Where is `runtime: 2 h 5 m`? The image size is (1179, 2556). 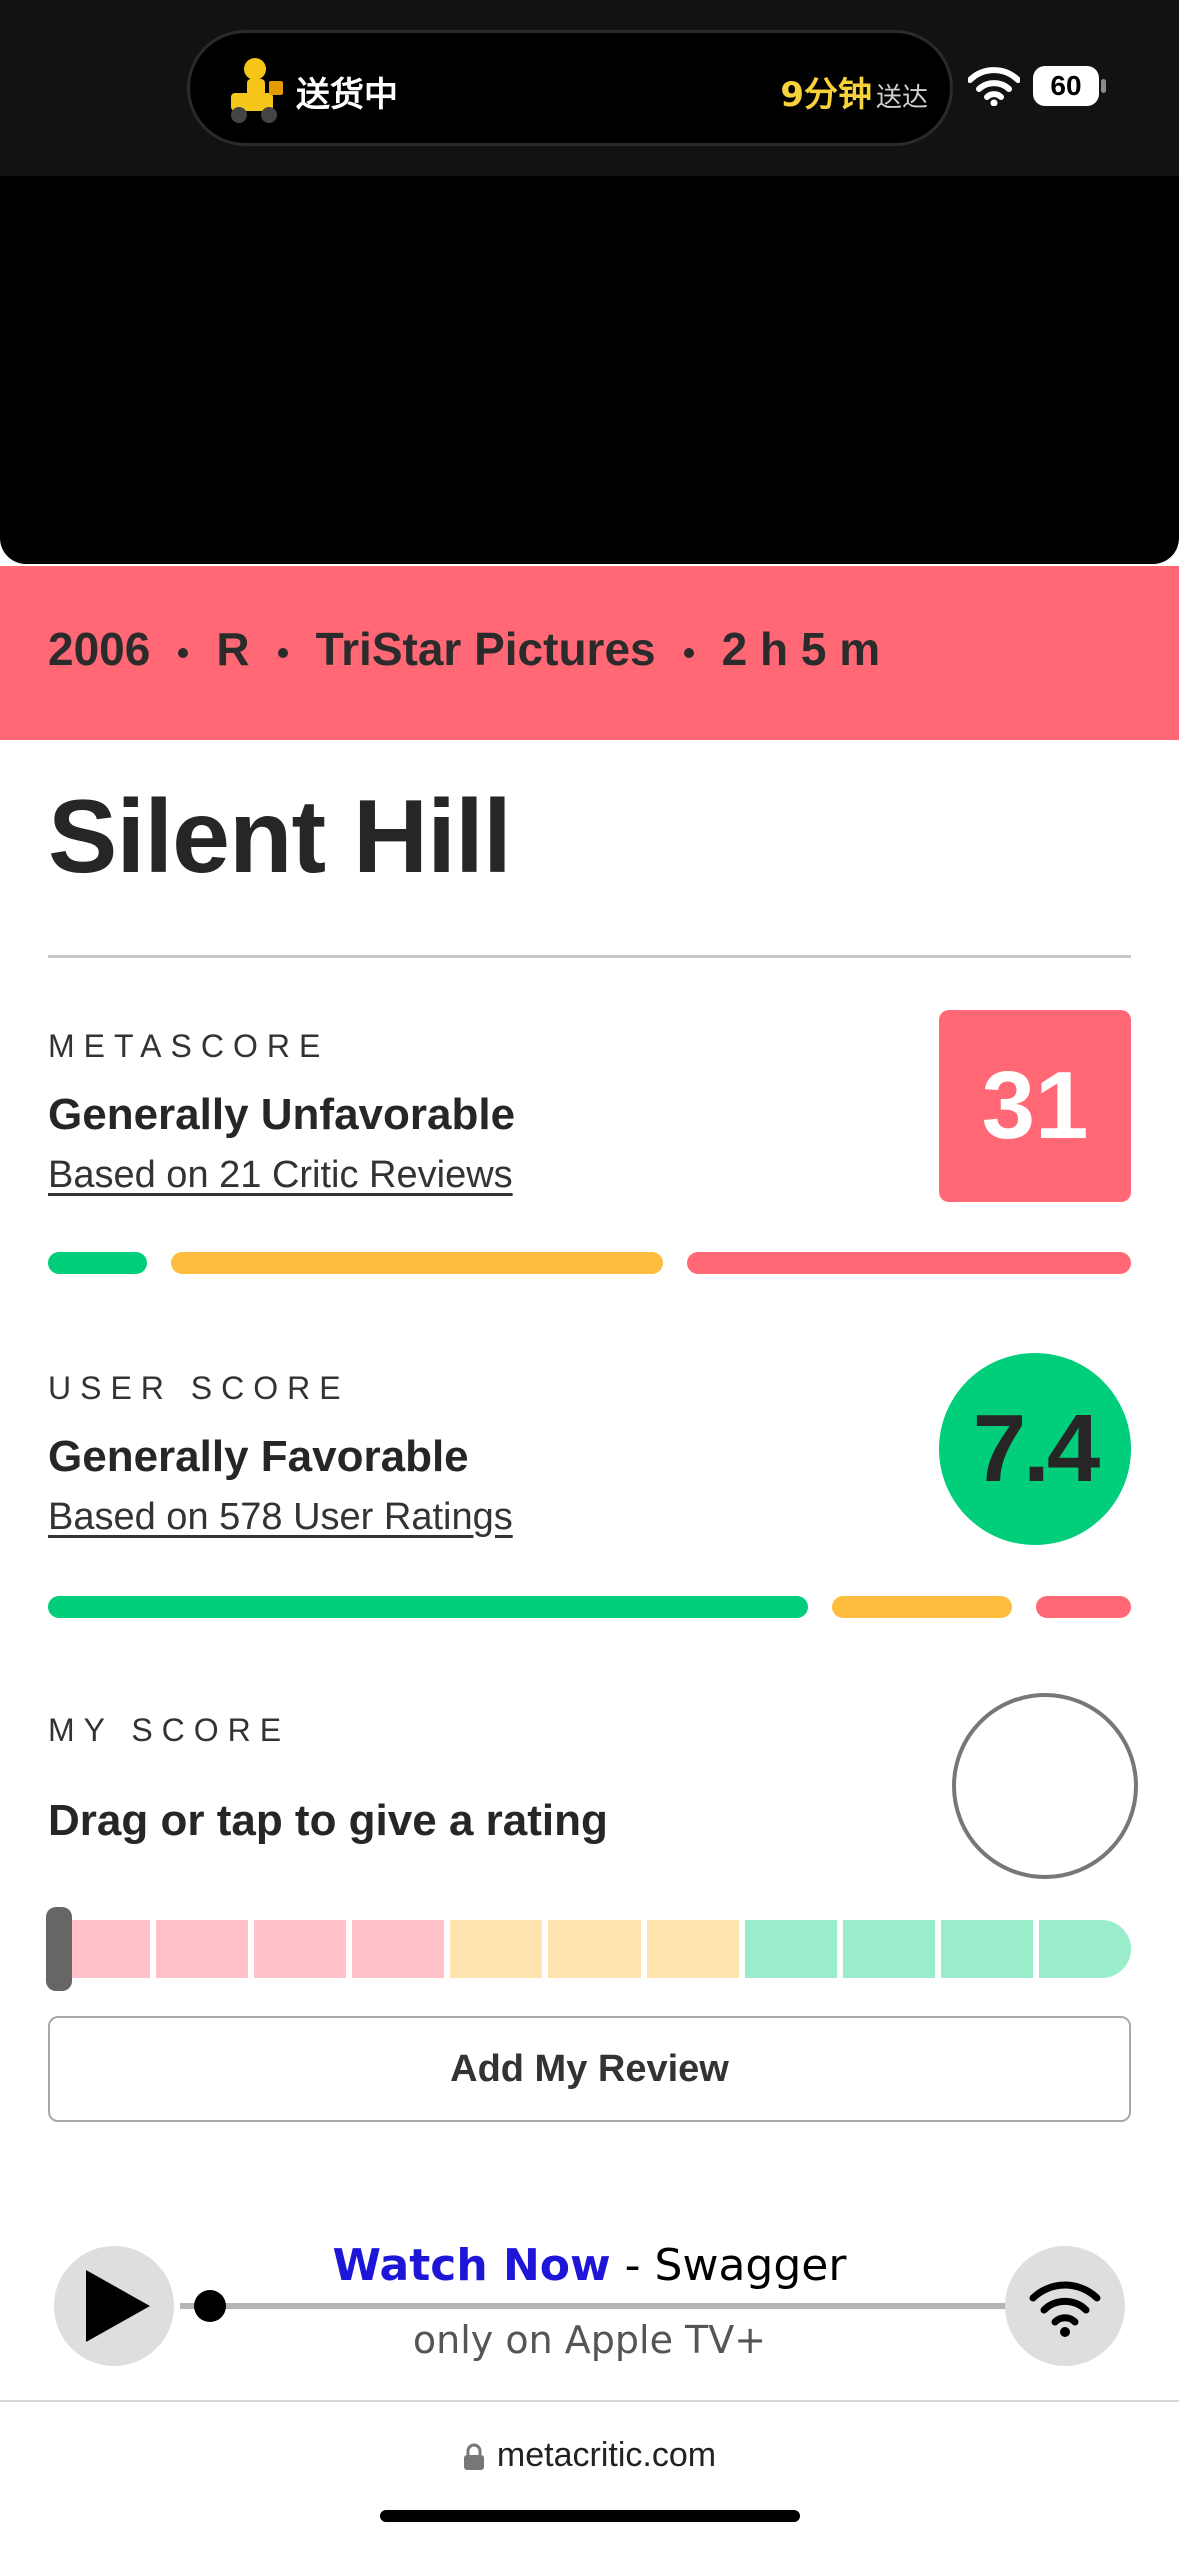
runtime: 2 h 5 m is located at coordinates (801, 649).